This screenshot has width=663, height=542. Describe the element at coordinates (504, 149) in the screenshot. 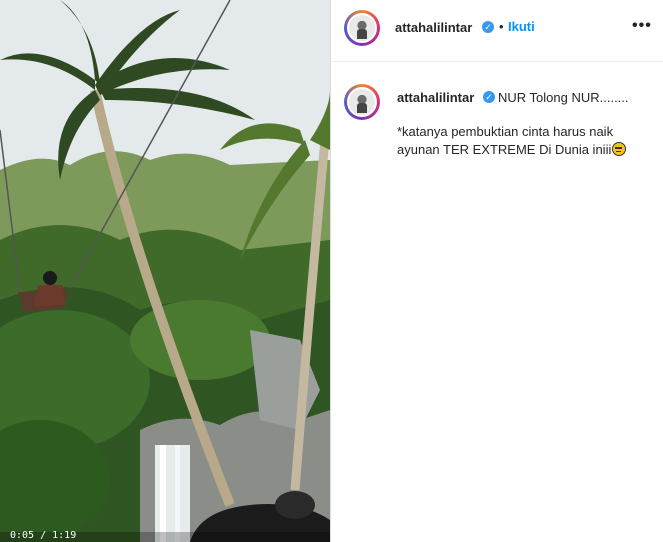

I see `caption-line-2: ayunan TER EXTREME Di Dunia iniii` at that location.